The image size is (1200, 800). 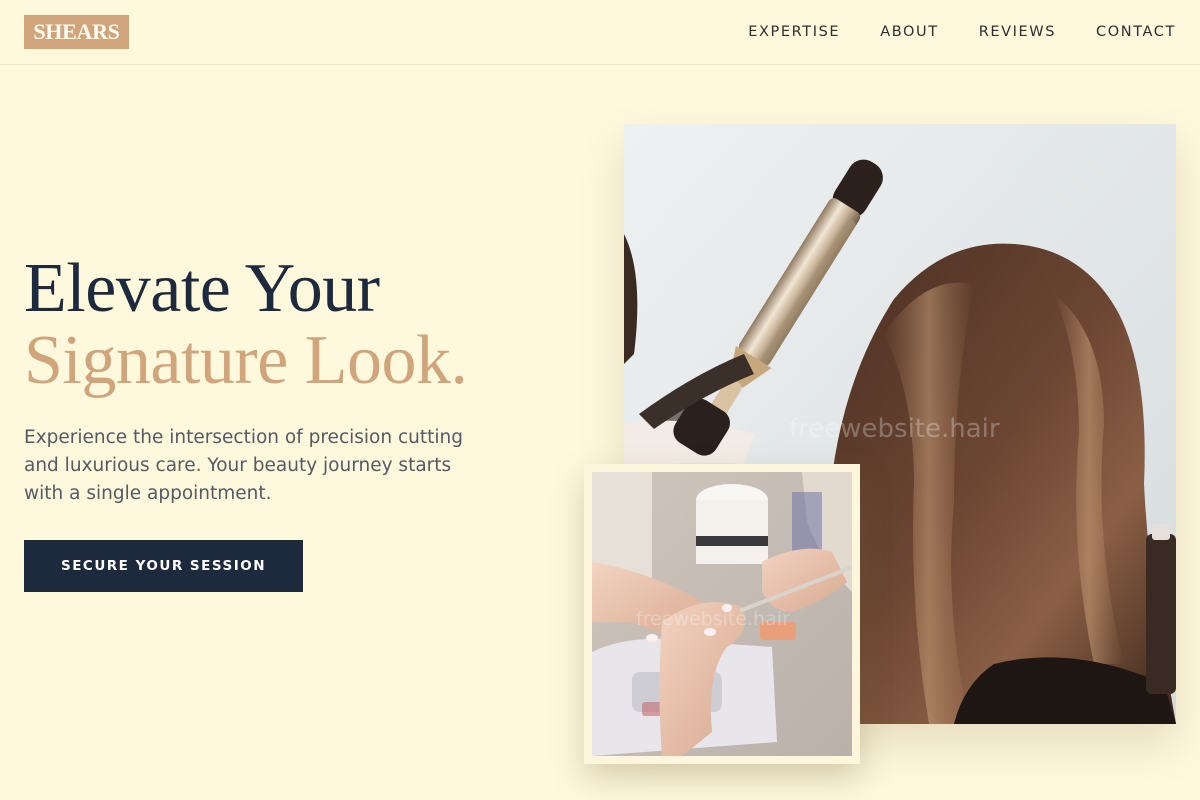 I want to click on nav-expertise: EXPERTISE, so click(x=794, y=32).